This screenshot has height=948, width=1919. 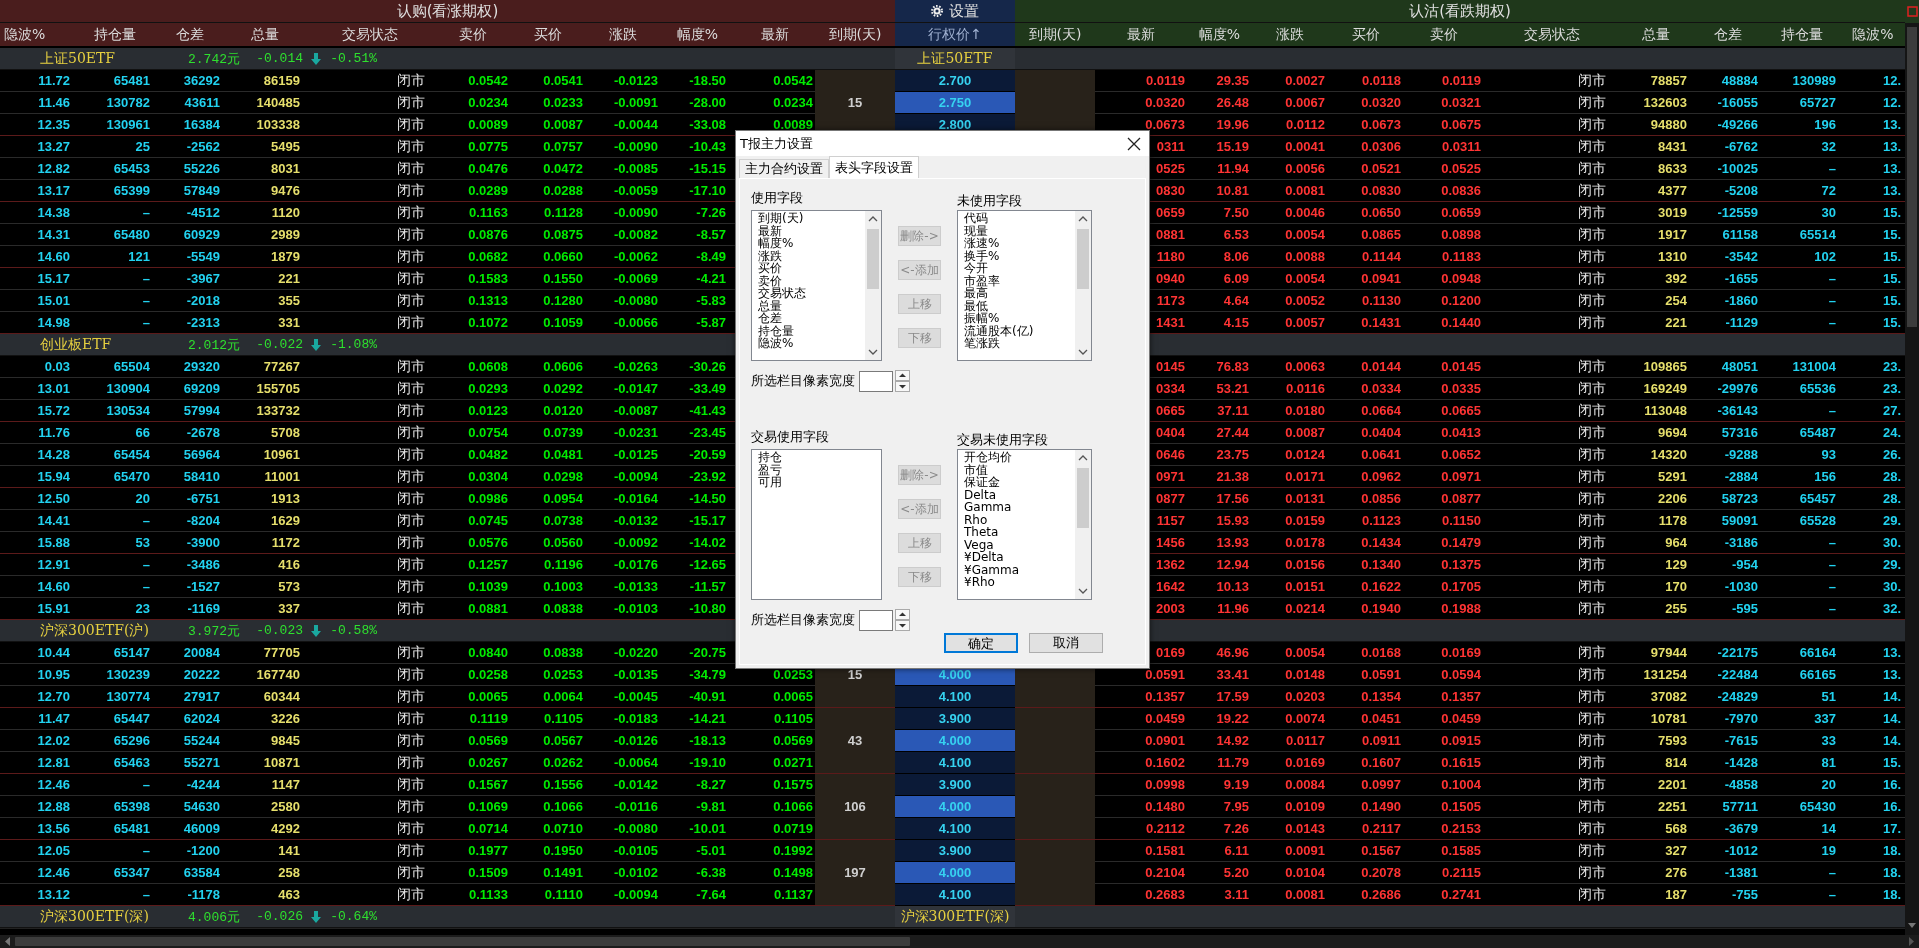 I want to click on table-cell: 12.50, so click(x=37, y=499).